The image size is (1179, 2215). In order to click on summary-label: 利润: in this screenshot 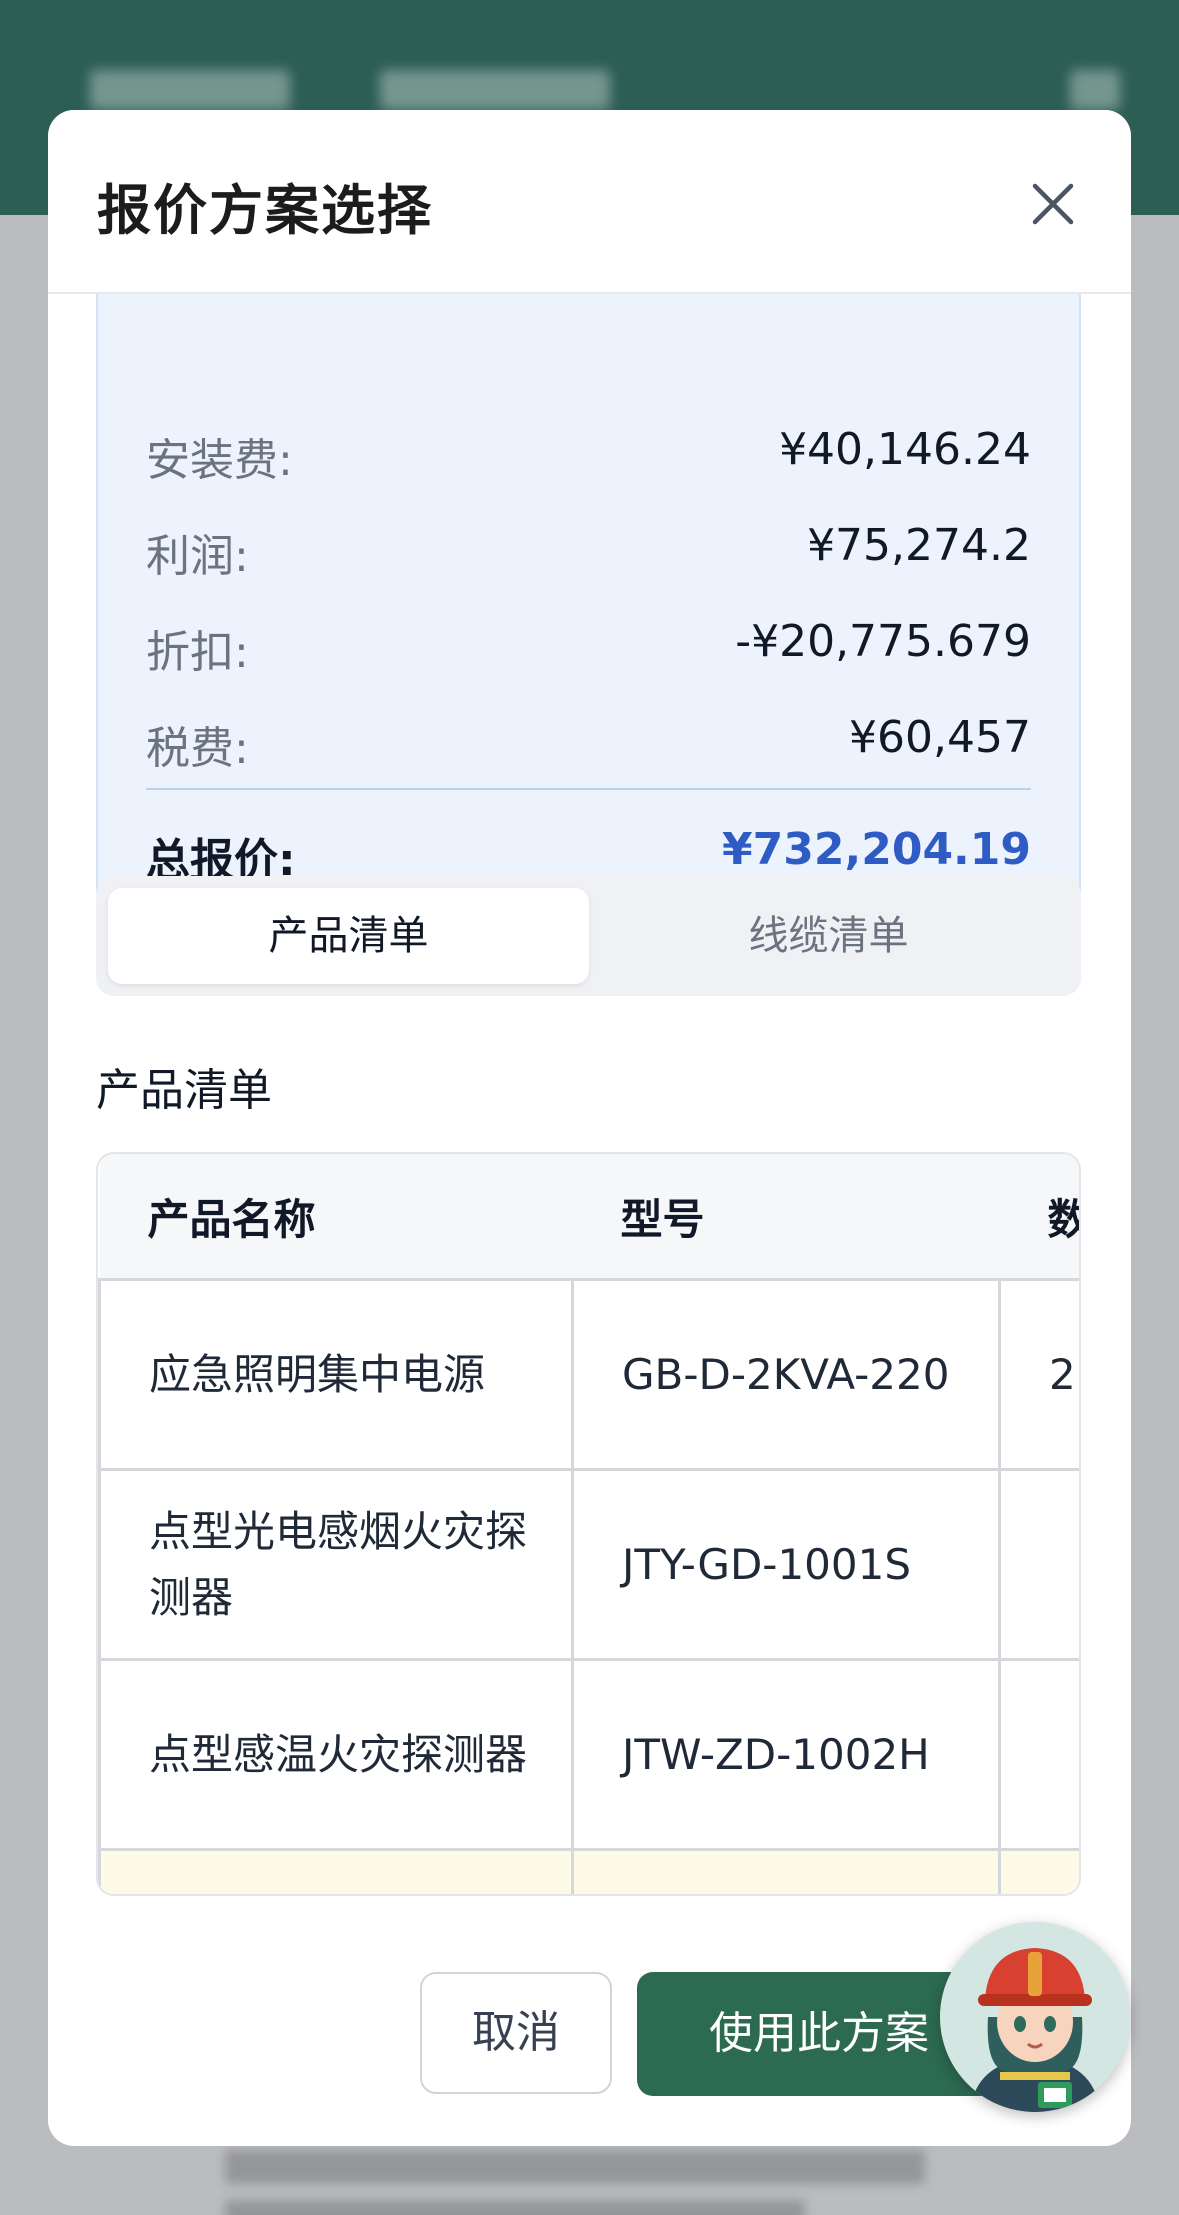, I will do `click(197, 556)`.